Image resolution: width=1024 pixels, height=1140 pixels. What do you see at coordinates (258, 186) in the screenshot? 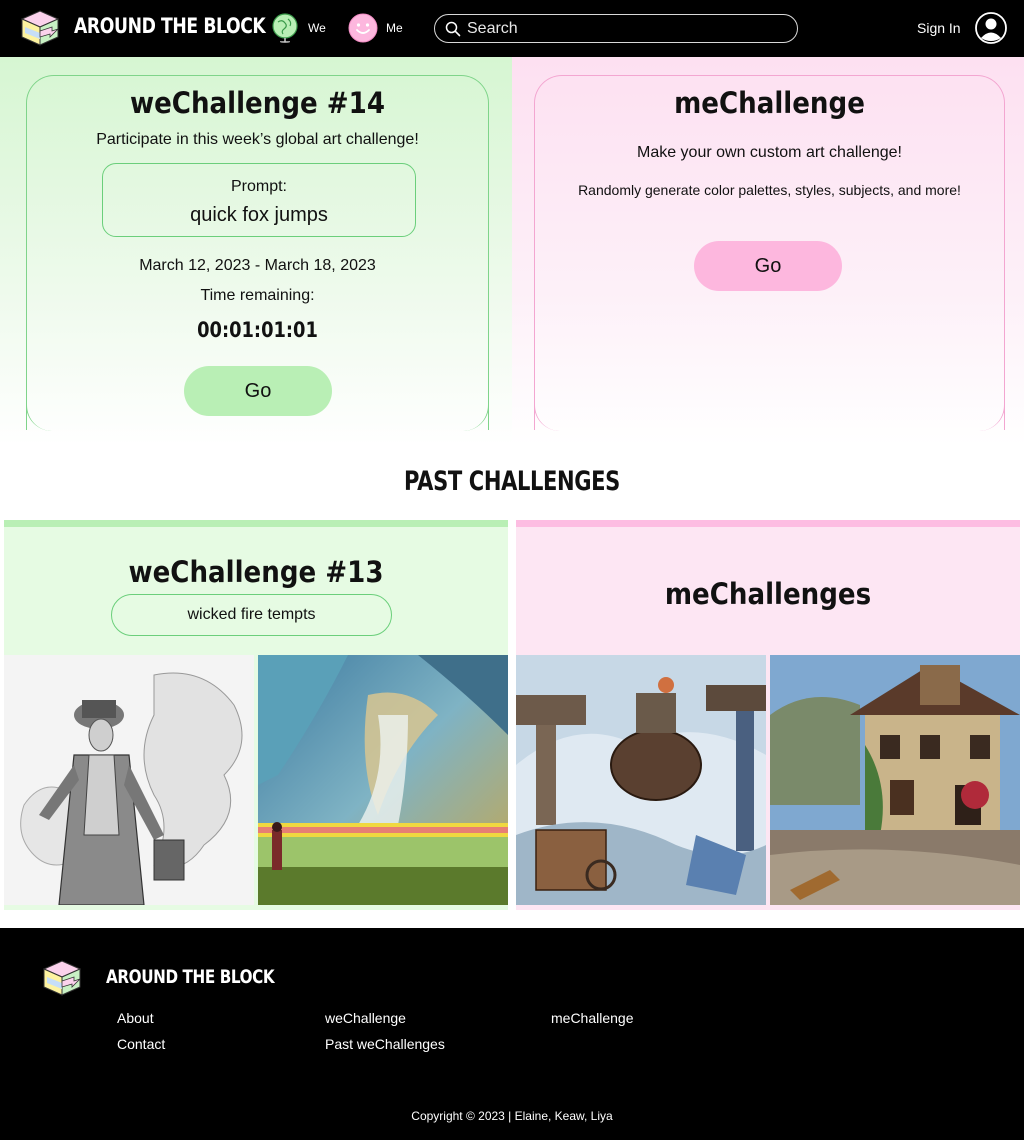
I see `prompt-label: Prompt:` at bounding box center [258, 186].